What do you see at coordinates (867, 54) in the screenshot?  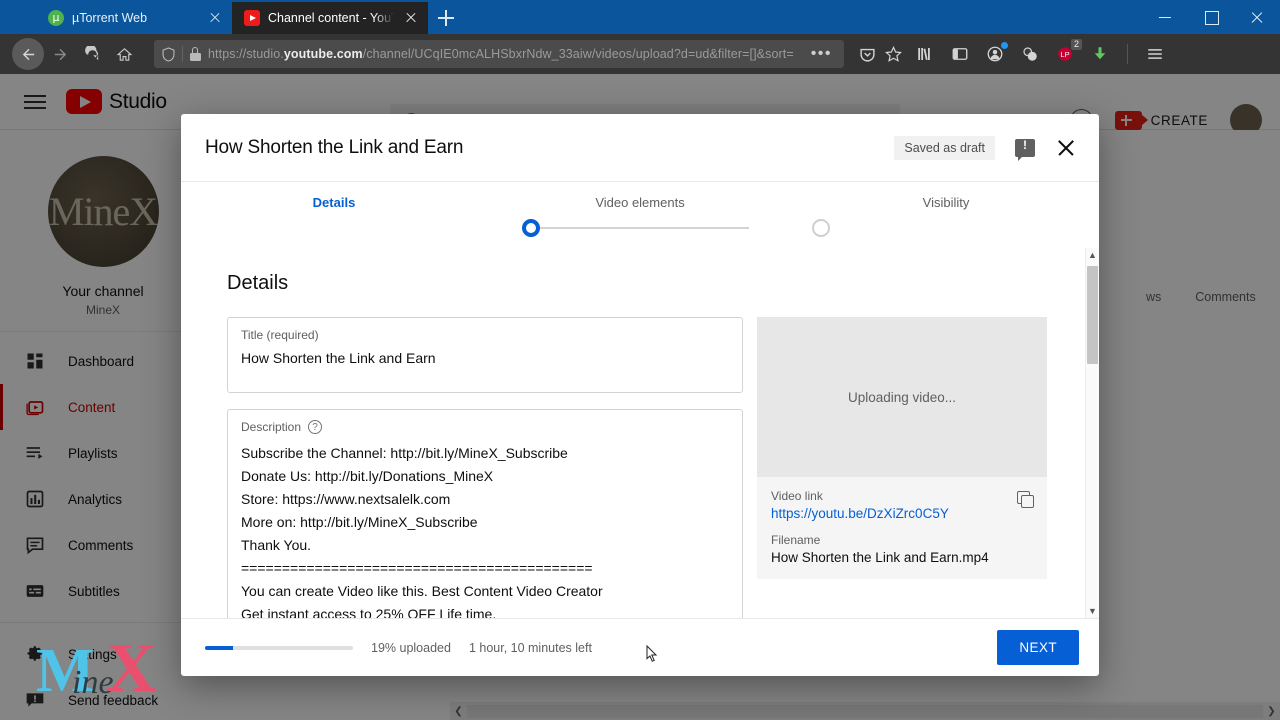 I see `pocket-icon` at bounding box center [867, 54].